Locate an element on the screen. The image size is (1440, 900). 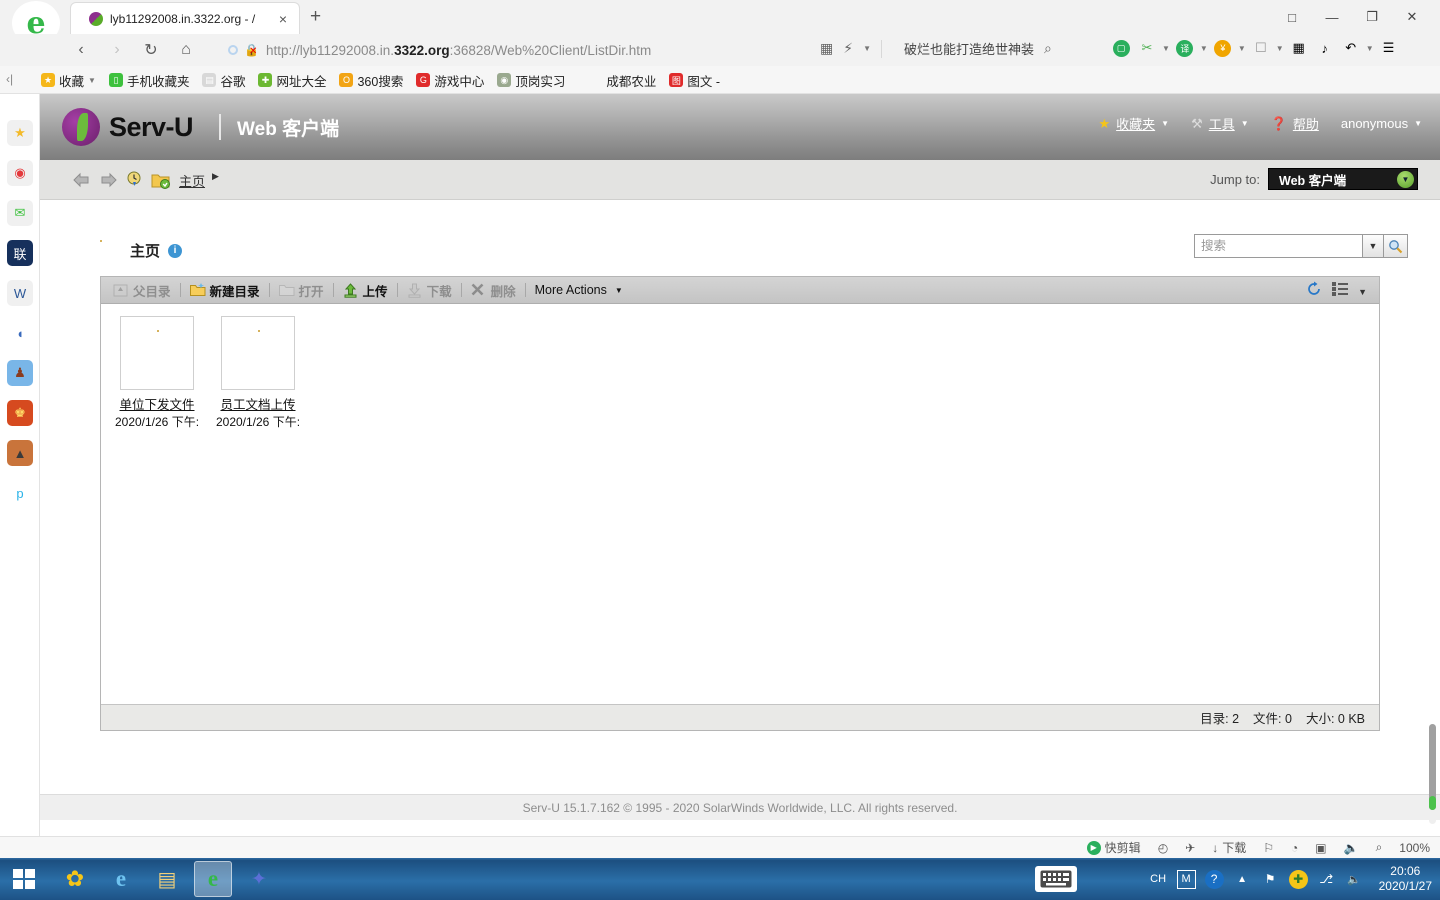
statusbar-rocket: ✈ is located at coordinates (1190, 848).